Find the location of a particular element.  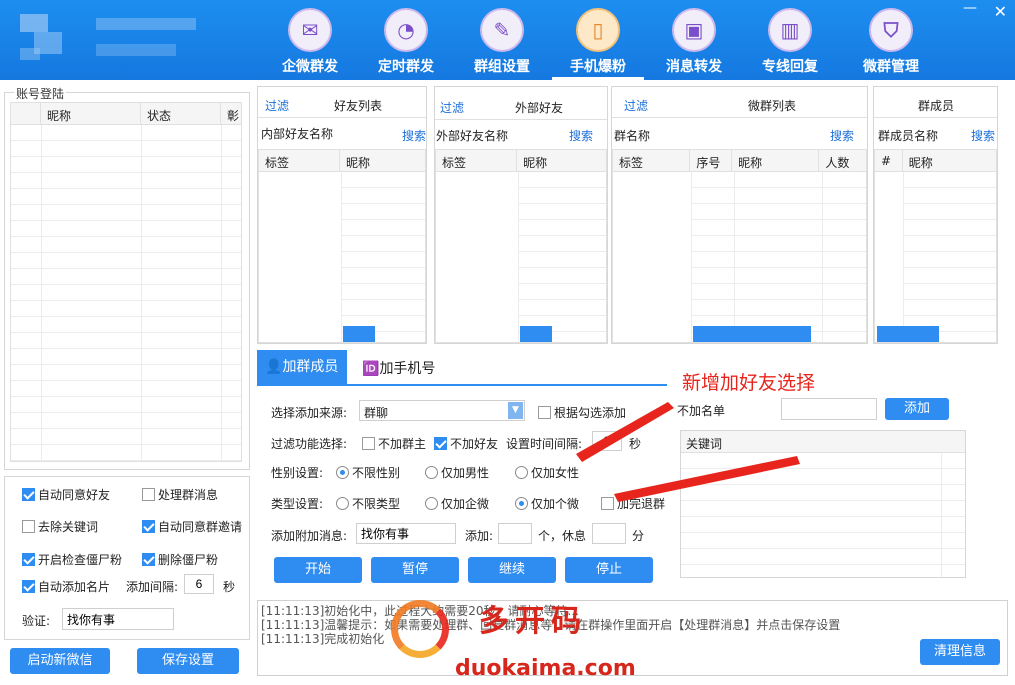

annotation-label: 新增加好友选择 is located at coordinates (749, 383).